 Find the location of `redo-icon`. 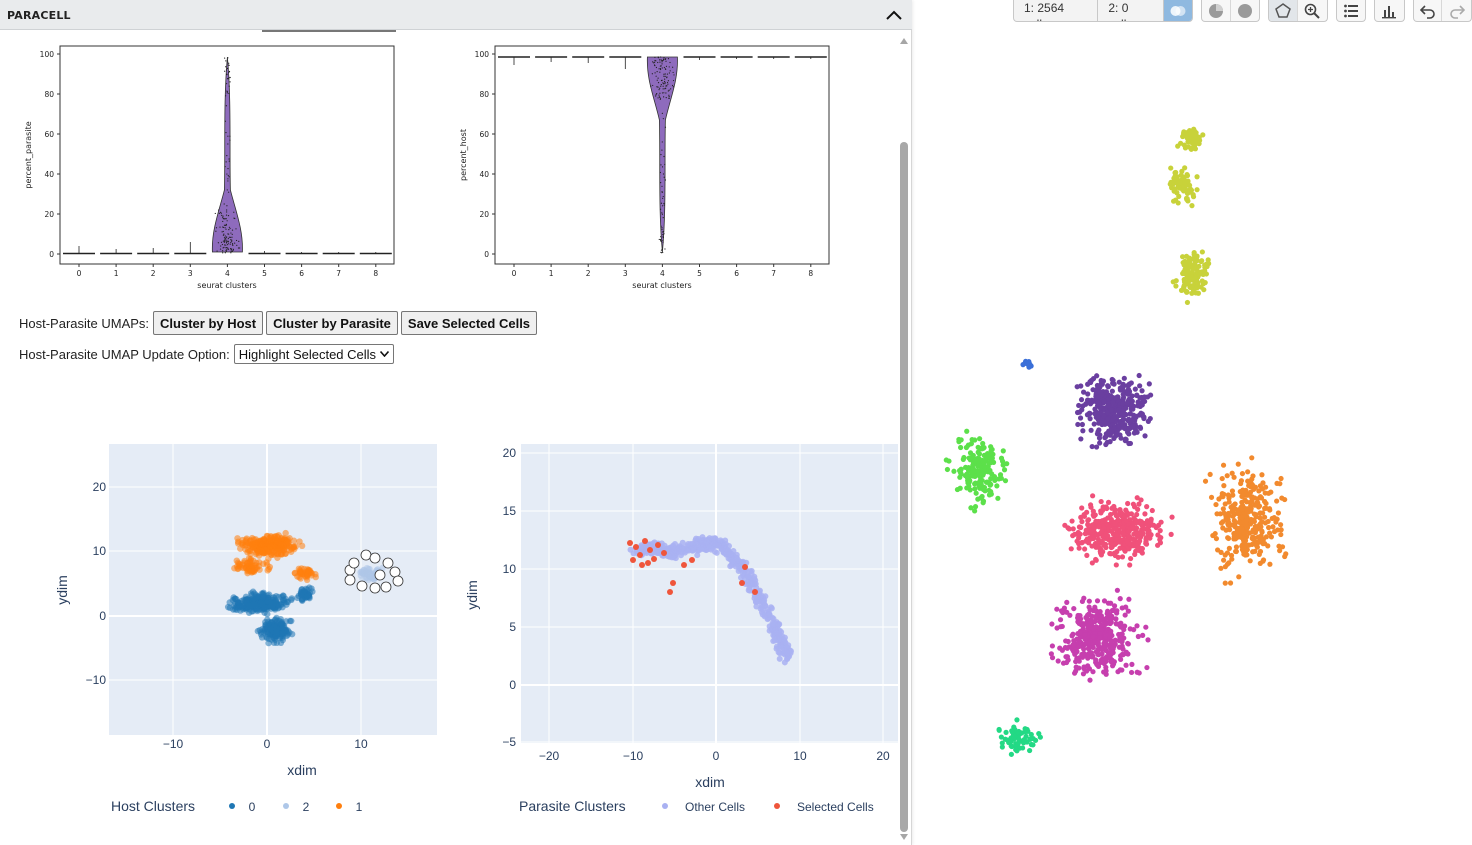

redo-icon is located at coordinates (1456, 10).